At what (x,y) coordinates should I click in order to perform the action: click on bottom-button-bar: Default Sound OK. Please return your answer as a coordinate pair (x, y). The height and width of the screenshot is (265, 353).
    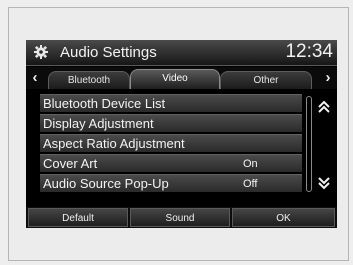
    Looking at the image, I should click on (181, 217).